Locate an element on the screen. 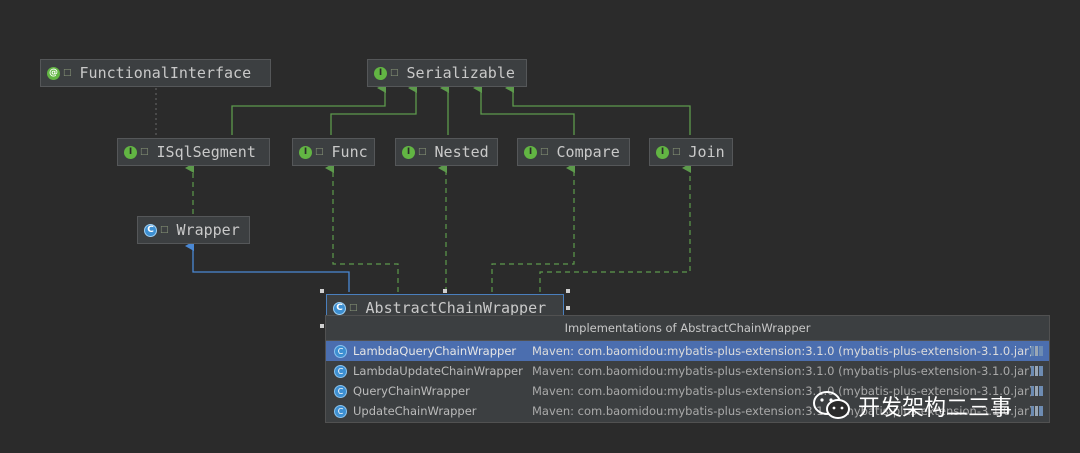 This screenshot has width=1080, height=453. edge-compare-serializable is located at coordinates (524, 109).